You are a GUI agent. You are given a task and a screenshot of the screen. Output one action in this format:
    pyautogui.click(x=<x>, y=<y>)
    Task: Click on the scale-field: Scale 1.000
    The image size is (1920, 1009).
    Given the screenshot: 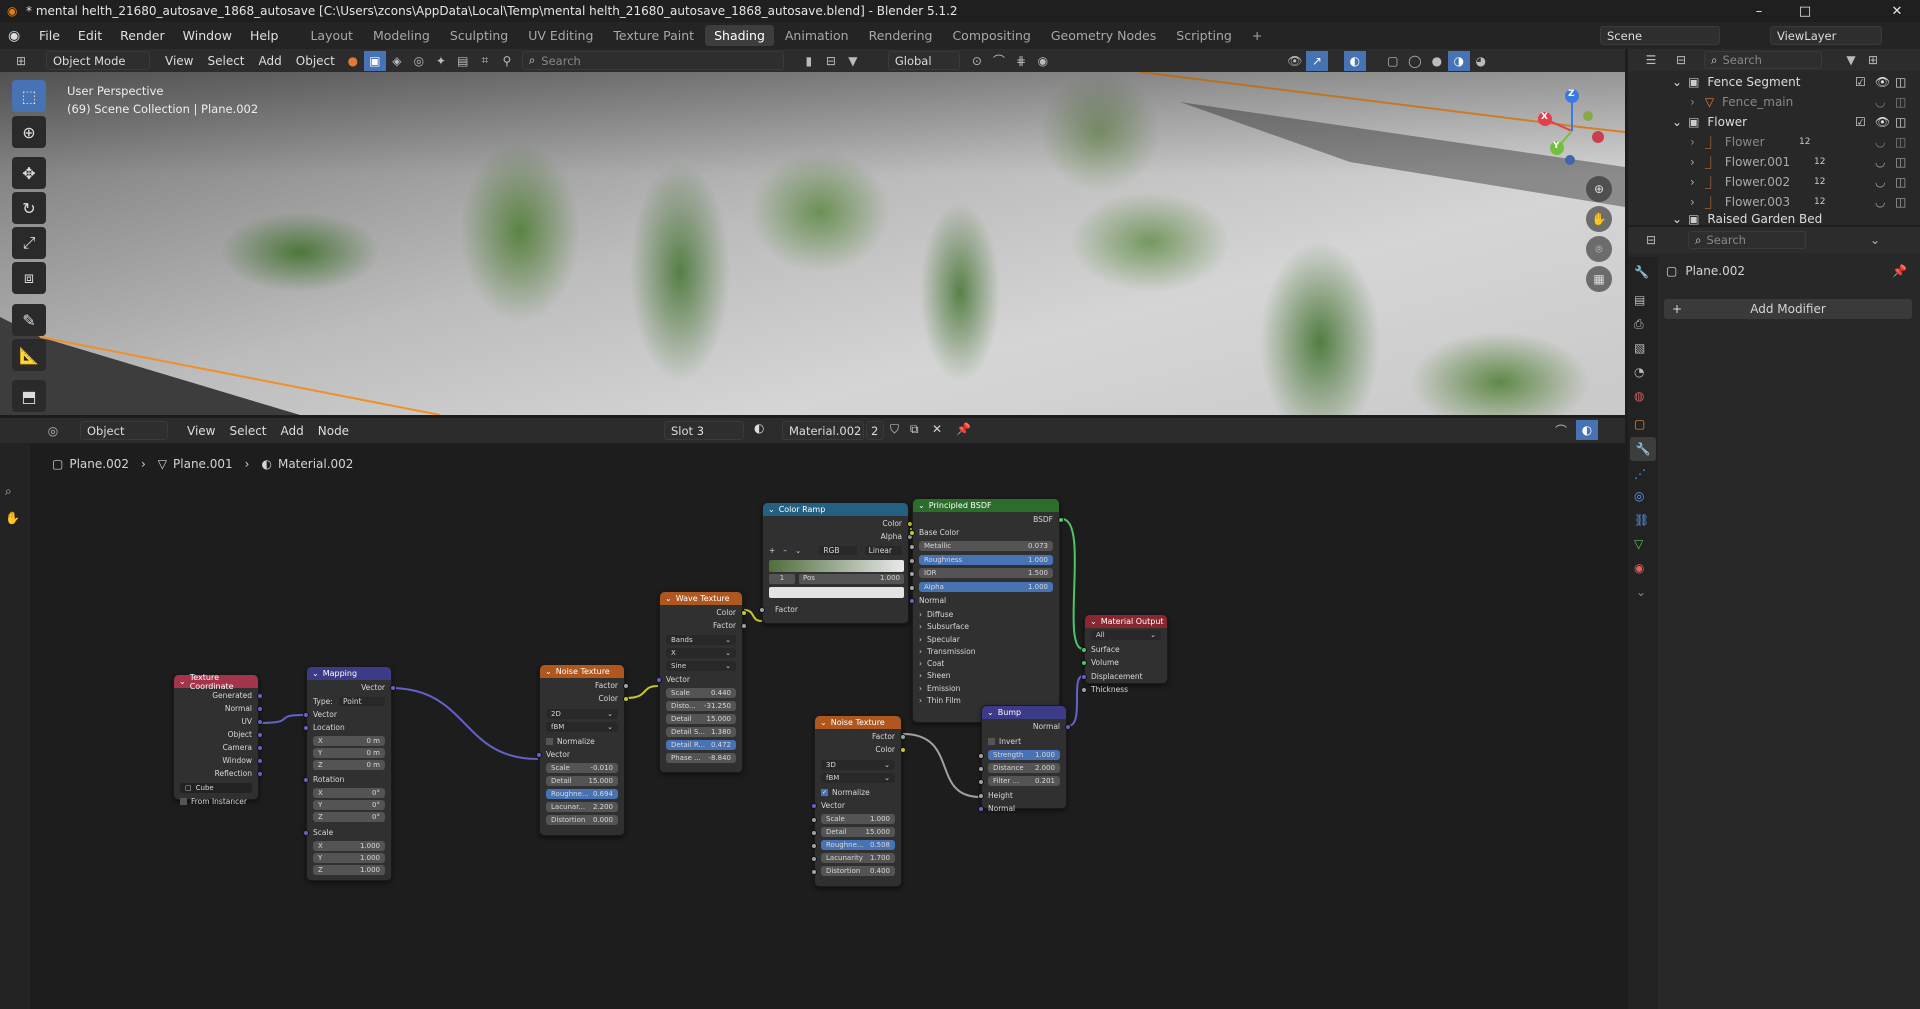 What is the action you would take?
    pyautogui.click(x=858, y=819)
    